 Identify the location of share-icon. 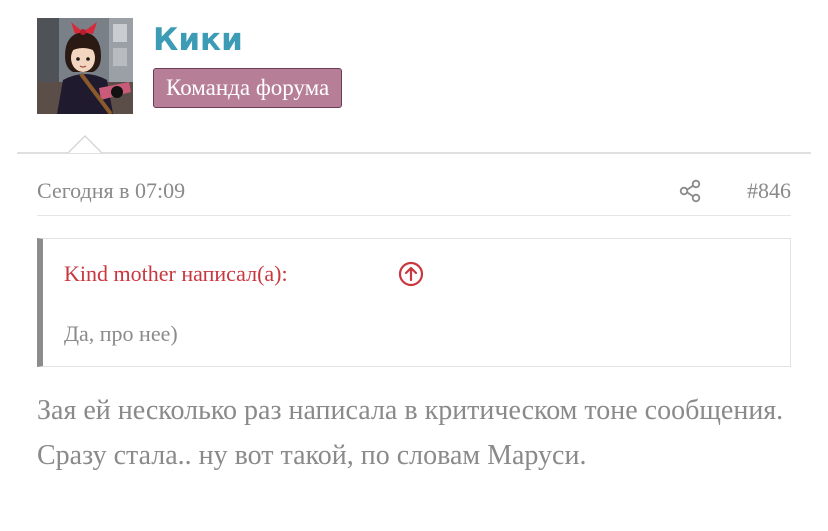
(690, 191).